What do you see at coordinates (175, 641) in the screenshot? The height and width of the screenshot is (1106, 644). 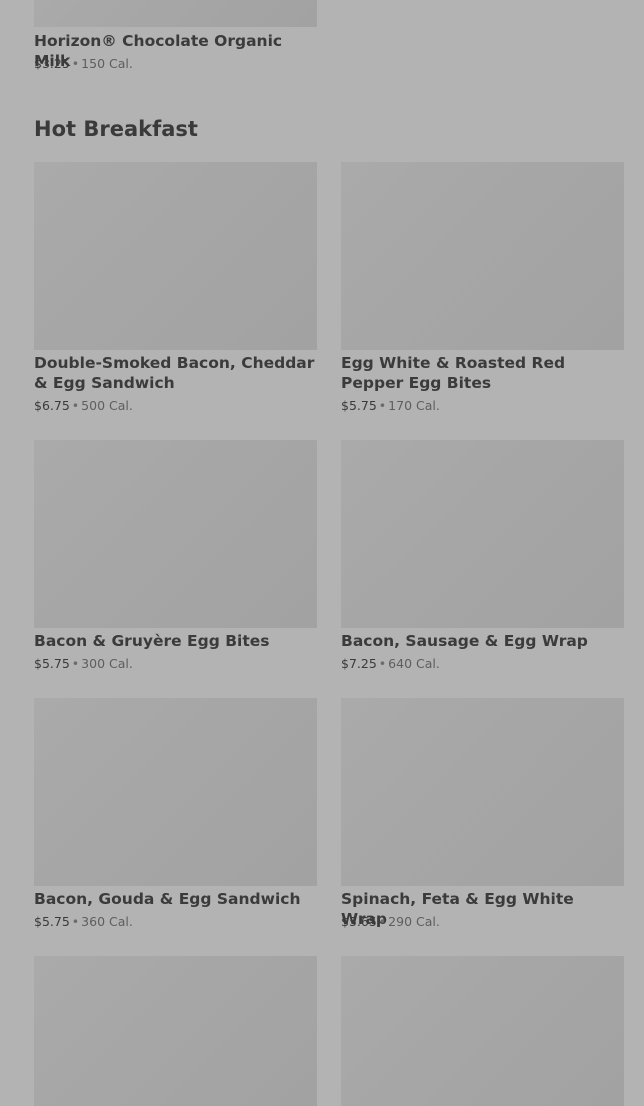 I see `menu-item-name: Bacon & Gruyère Egg Bites` at bounding box center [175, 641].